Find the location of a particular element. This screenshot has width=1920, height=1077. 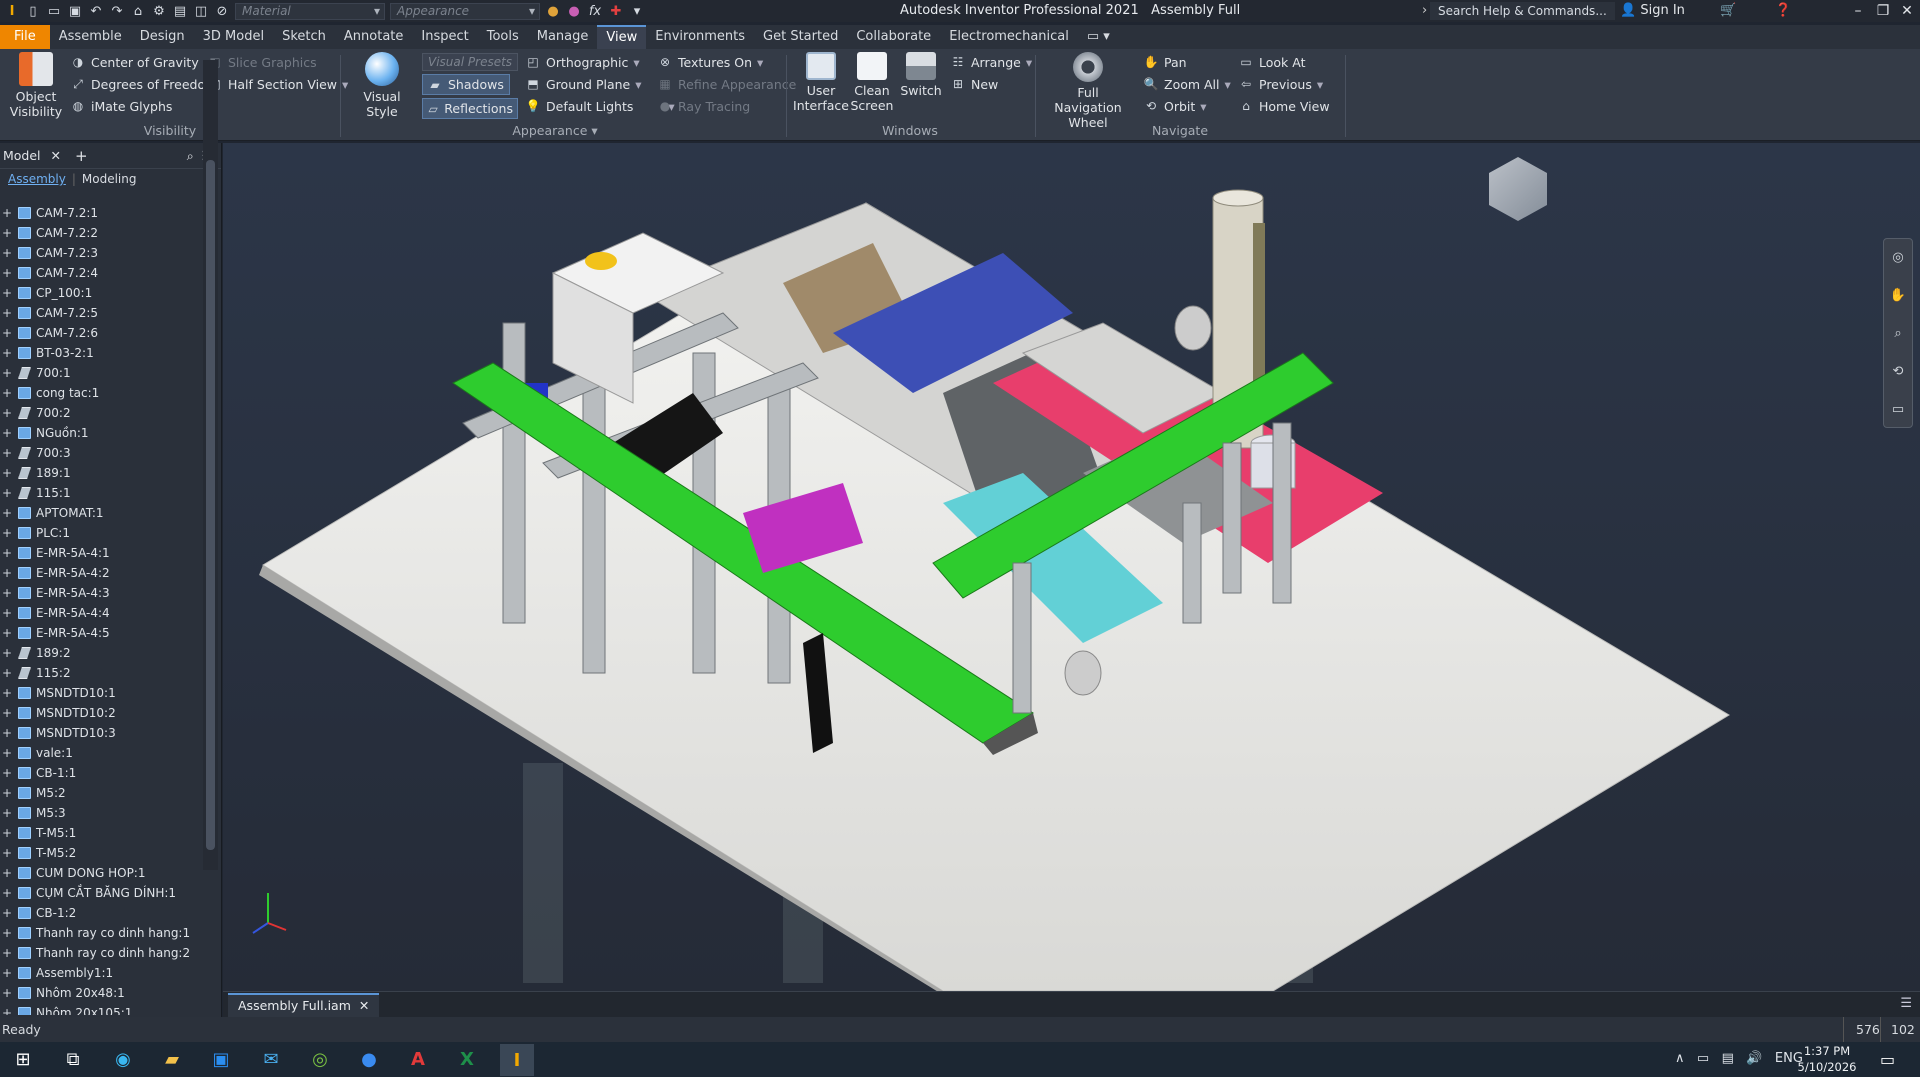

inventor-logo-icon: I is located at coordinates (12, 11).